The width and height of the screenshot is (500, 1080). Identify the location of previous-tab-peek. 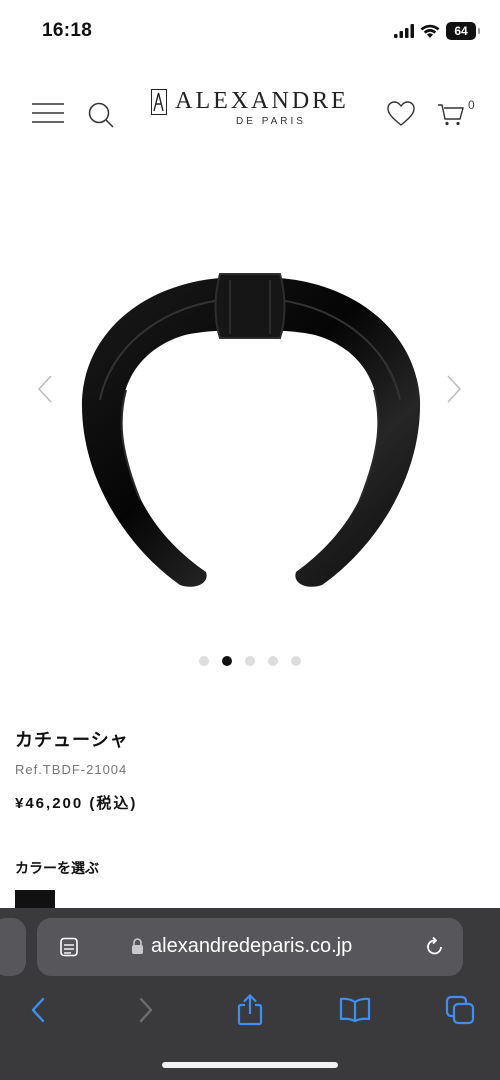
(13, 947).